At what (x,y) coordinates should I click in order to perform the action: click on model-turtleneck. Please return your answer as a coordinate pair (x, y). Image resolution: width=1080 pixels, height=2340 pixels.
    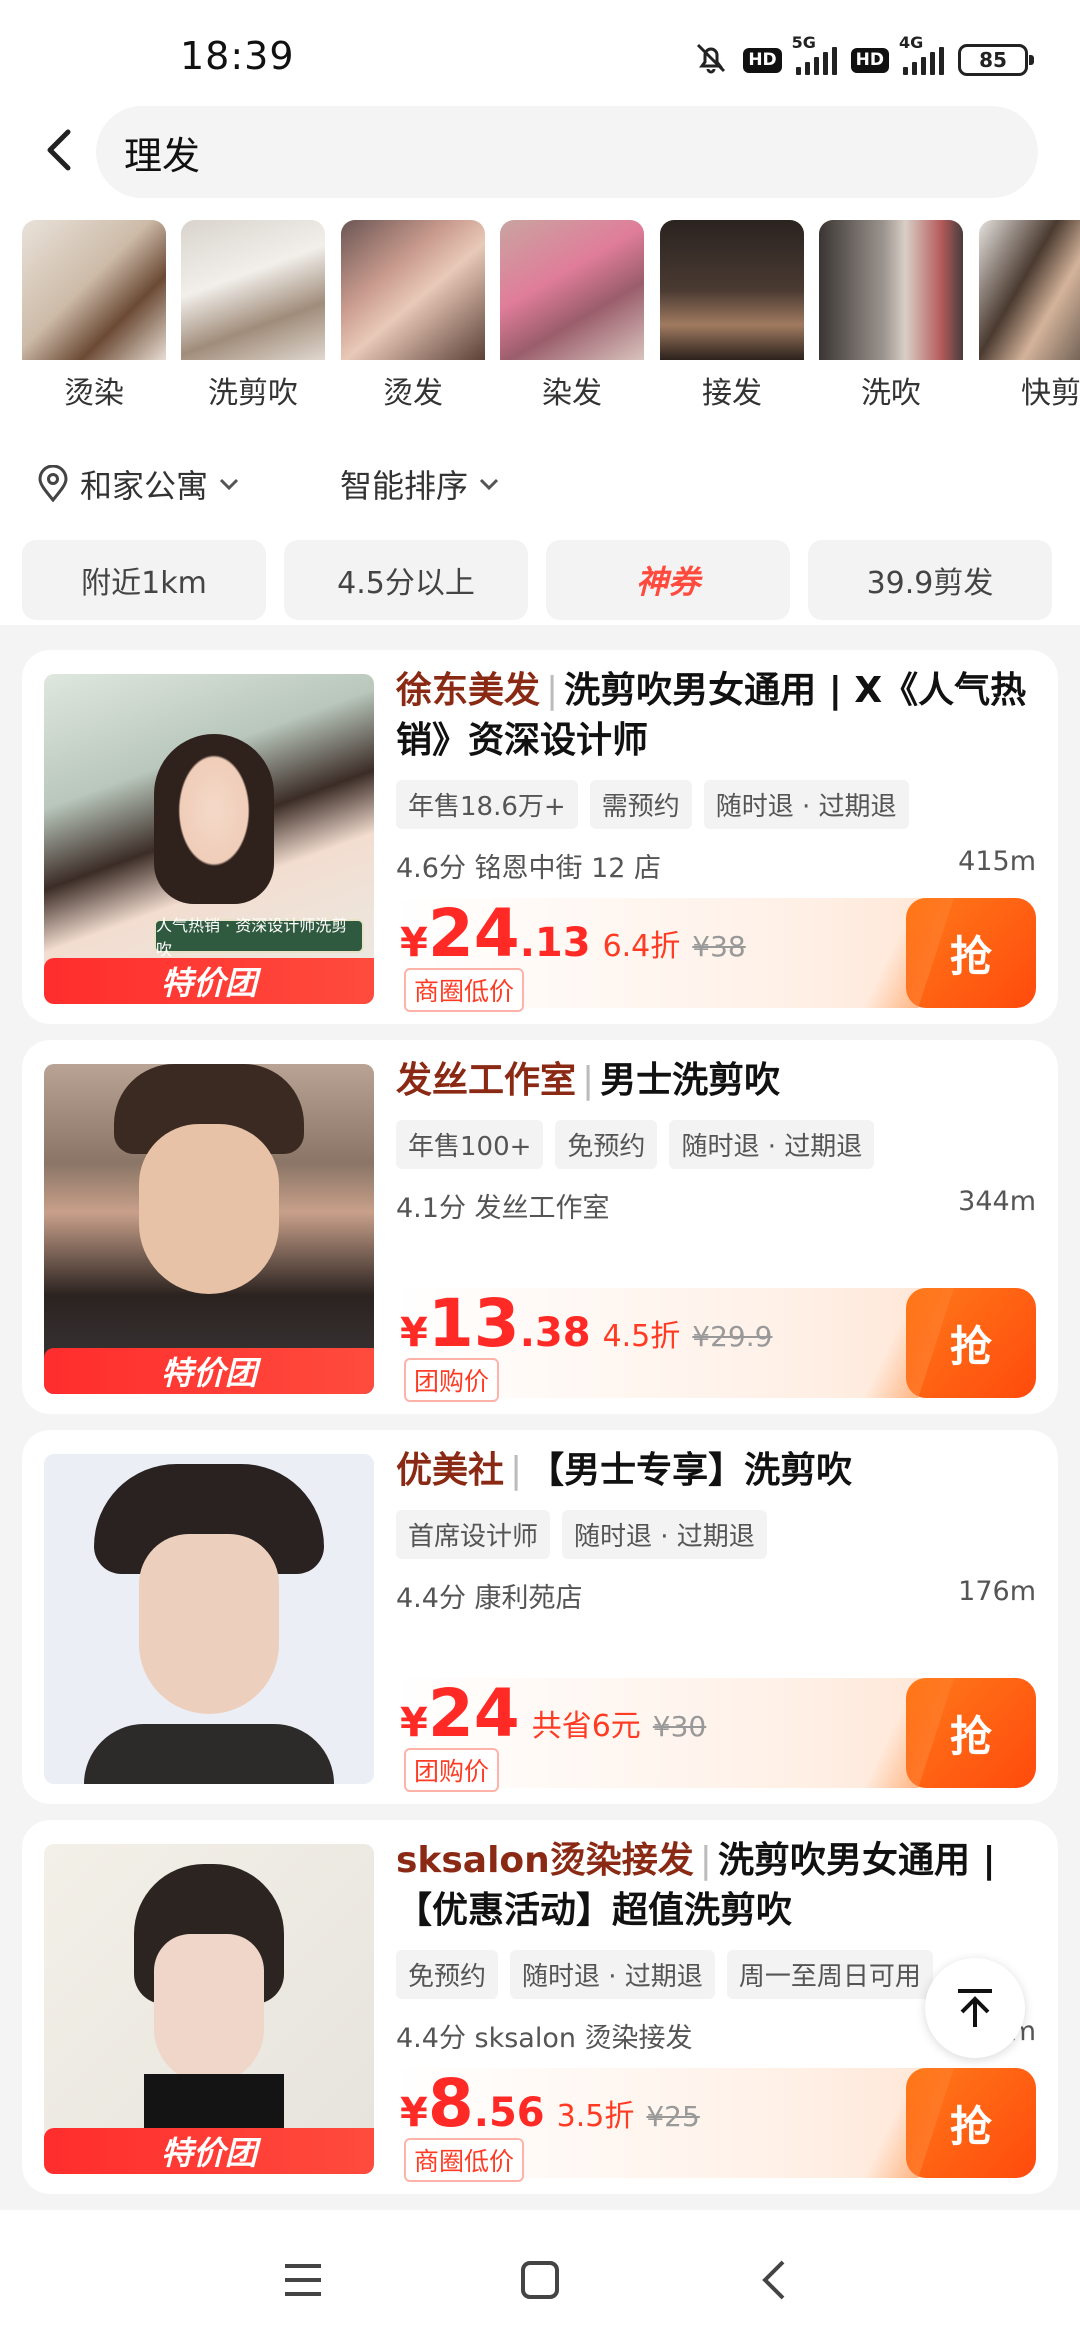
    Looking at the image, I should click on (214, 2104).